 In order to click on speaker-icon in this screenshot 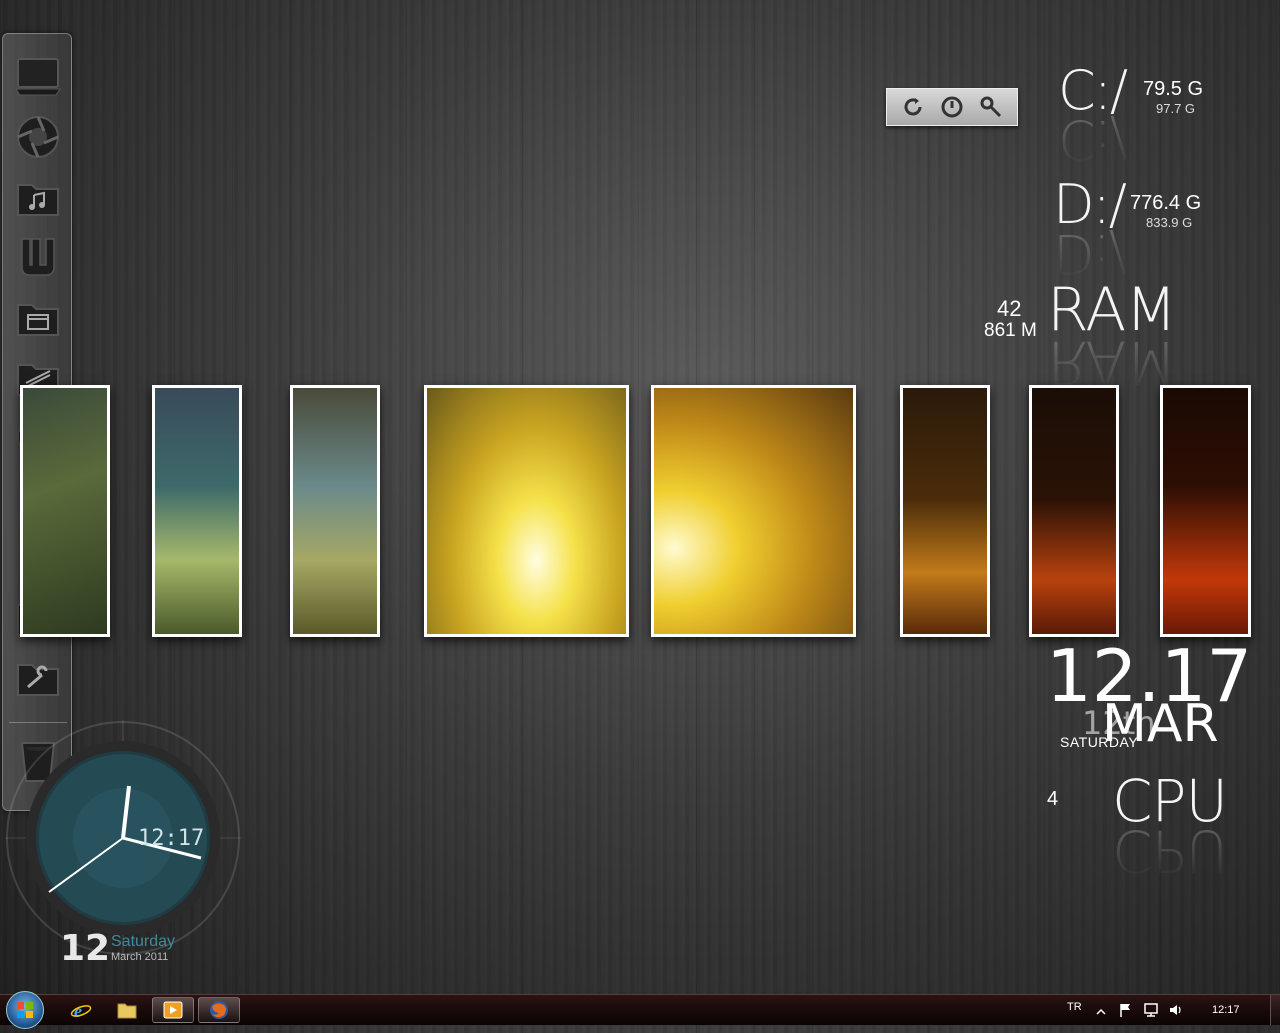, I will do `click(1175, 1010)`.